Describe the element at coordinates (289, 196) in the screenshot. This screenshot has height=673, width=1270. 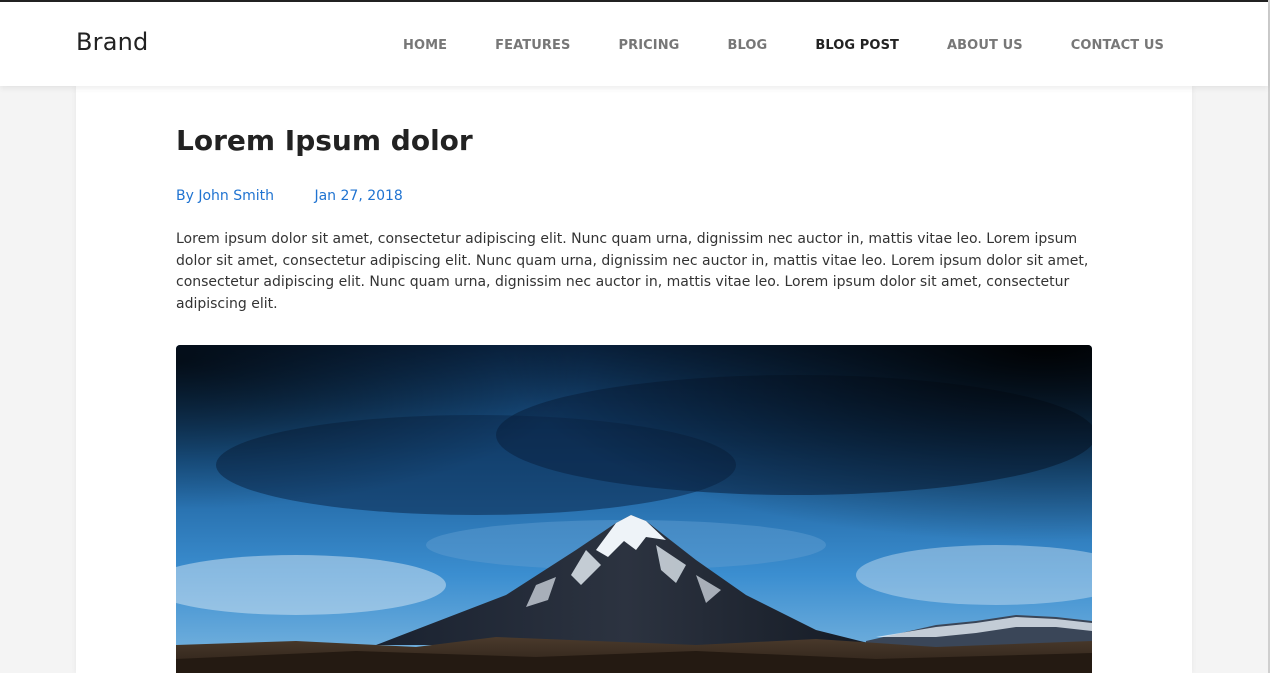
I see `post-meta: By John Smith Jan 27, 2018` at that location.